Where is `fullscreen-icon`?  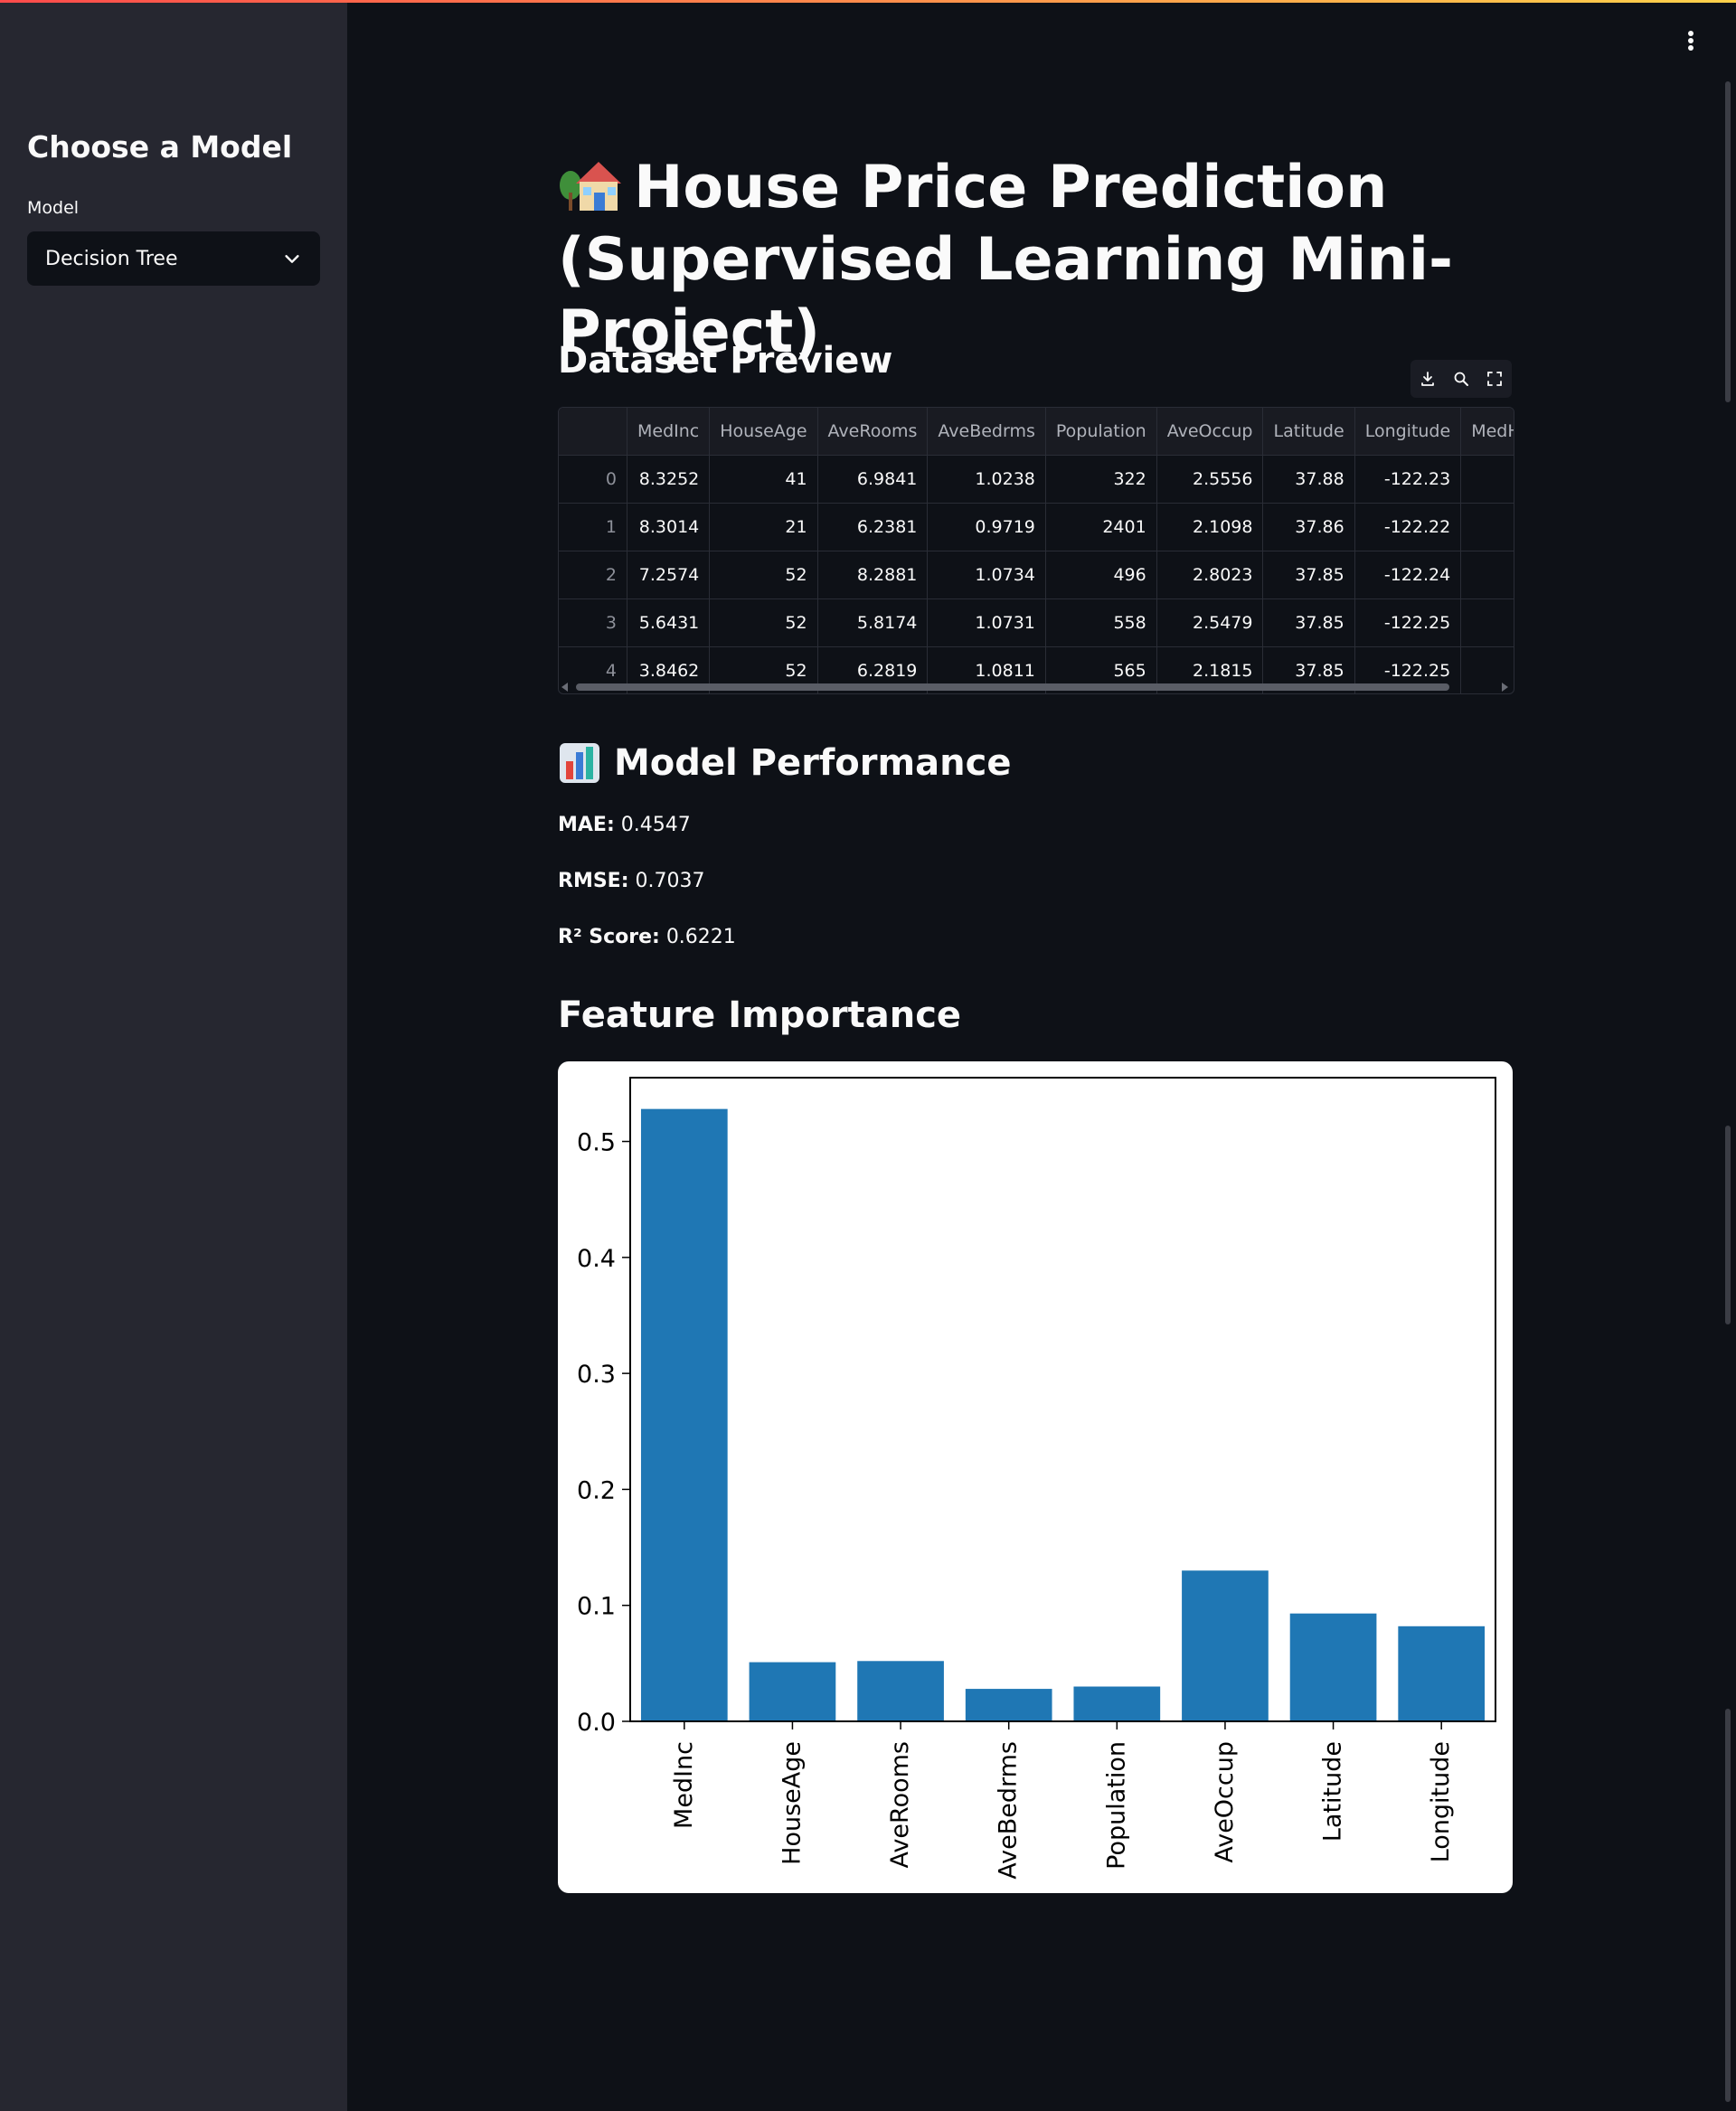 fullscreen-icon is located at coordinates (1495, 379).